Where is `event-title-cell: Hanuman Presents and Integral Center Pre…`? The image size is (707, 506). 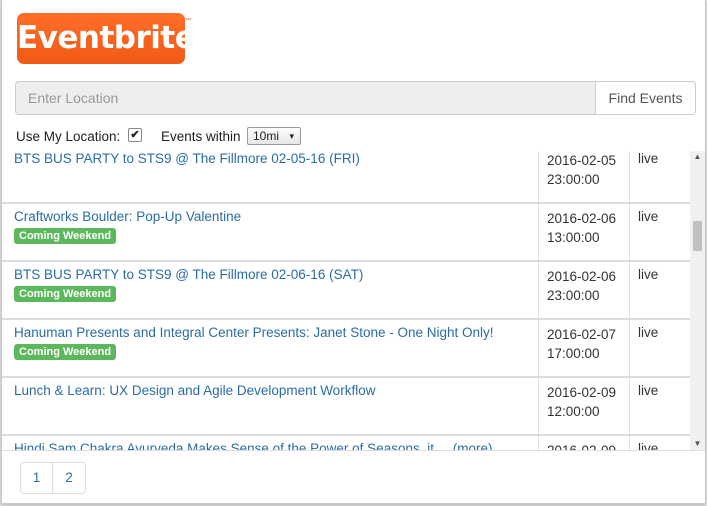 event-title-cell: Hanuman Presents and Integral Center Pre… is located at coordinates (274, 342).